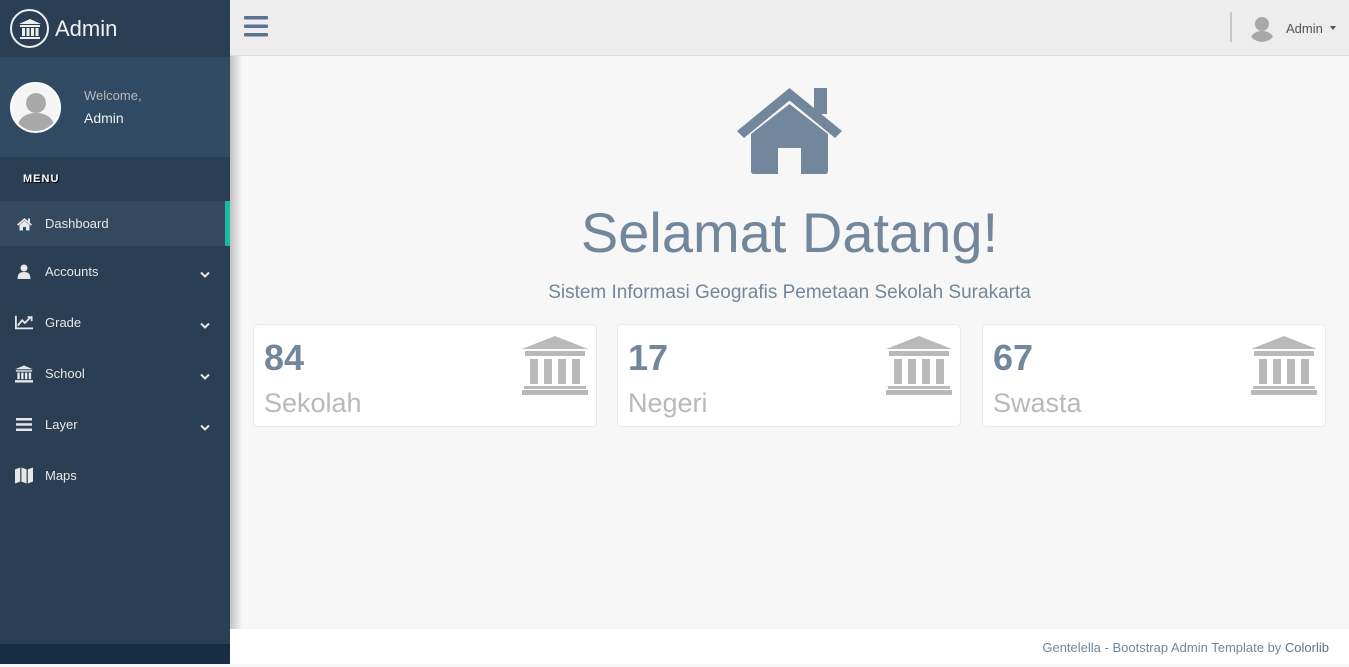 This screenshot has height=667, width=1349. Describe the element at coordinates (115, 475) in the screenshot. I see `sidebar-item-maps: Maps` at that location.